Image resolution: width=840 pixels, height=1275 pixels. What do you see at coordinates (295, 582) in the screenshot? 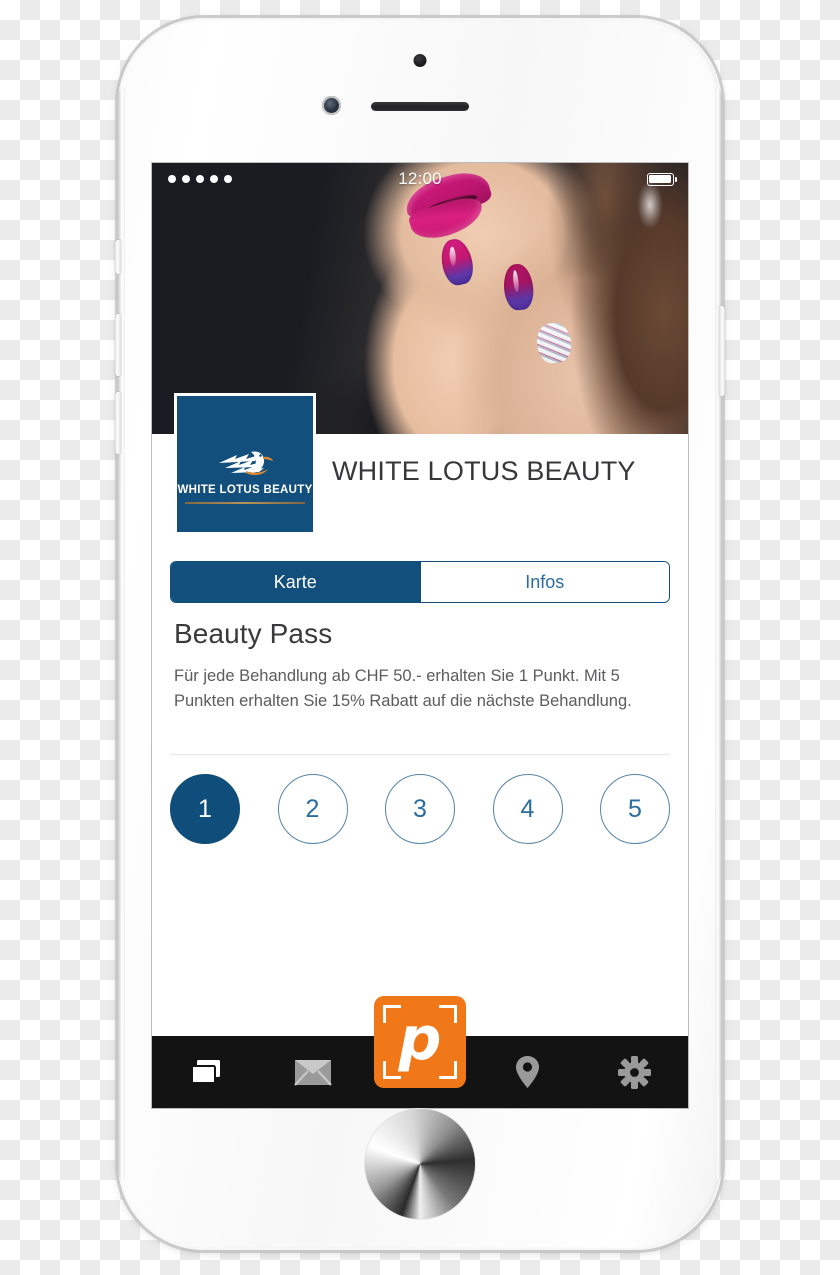
I see `tab-karte: Karte` at bounding box center [295, 582].